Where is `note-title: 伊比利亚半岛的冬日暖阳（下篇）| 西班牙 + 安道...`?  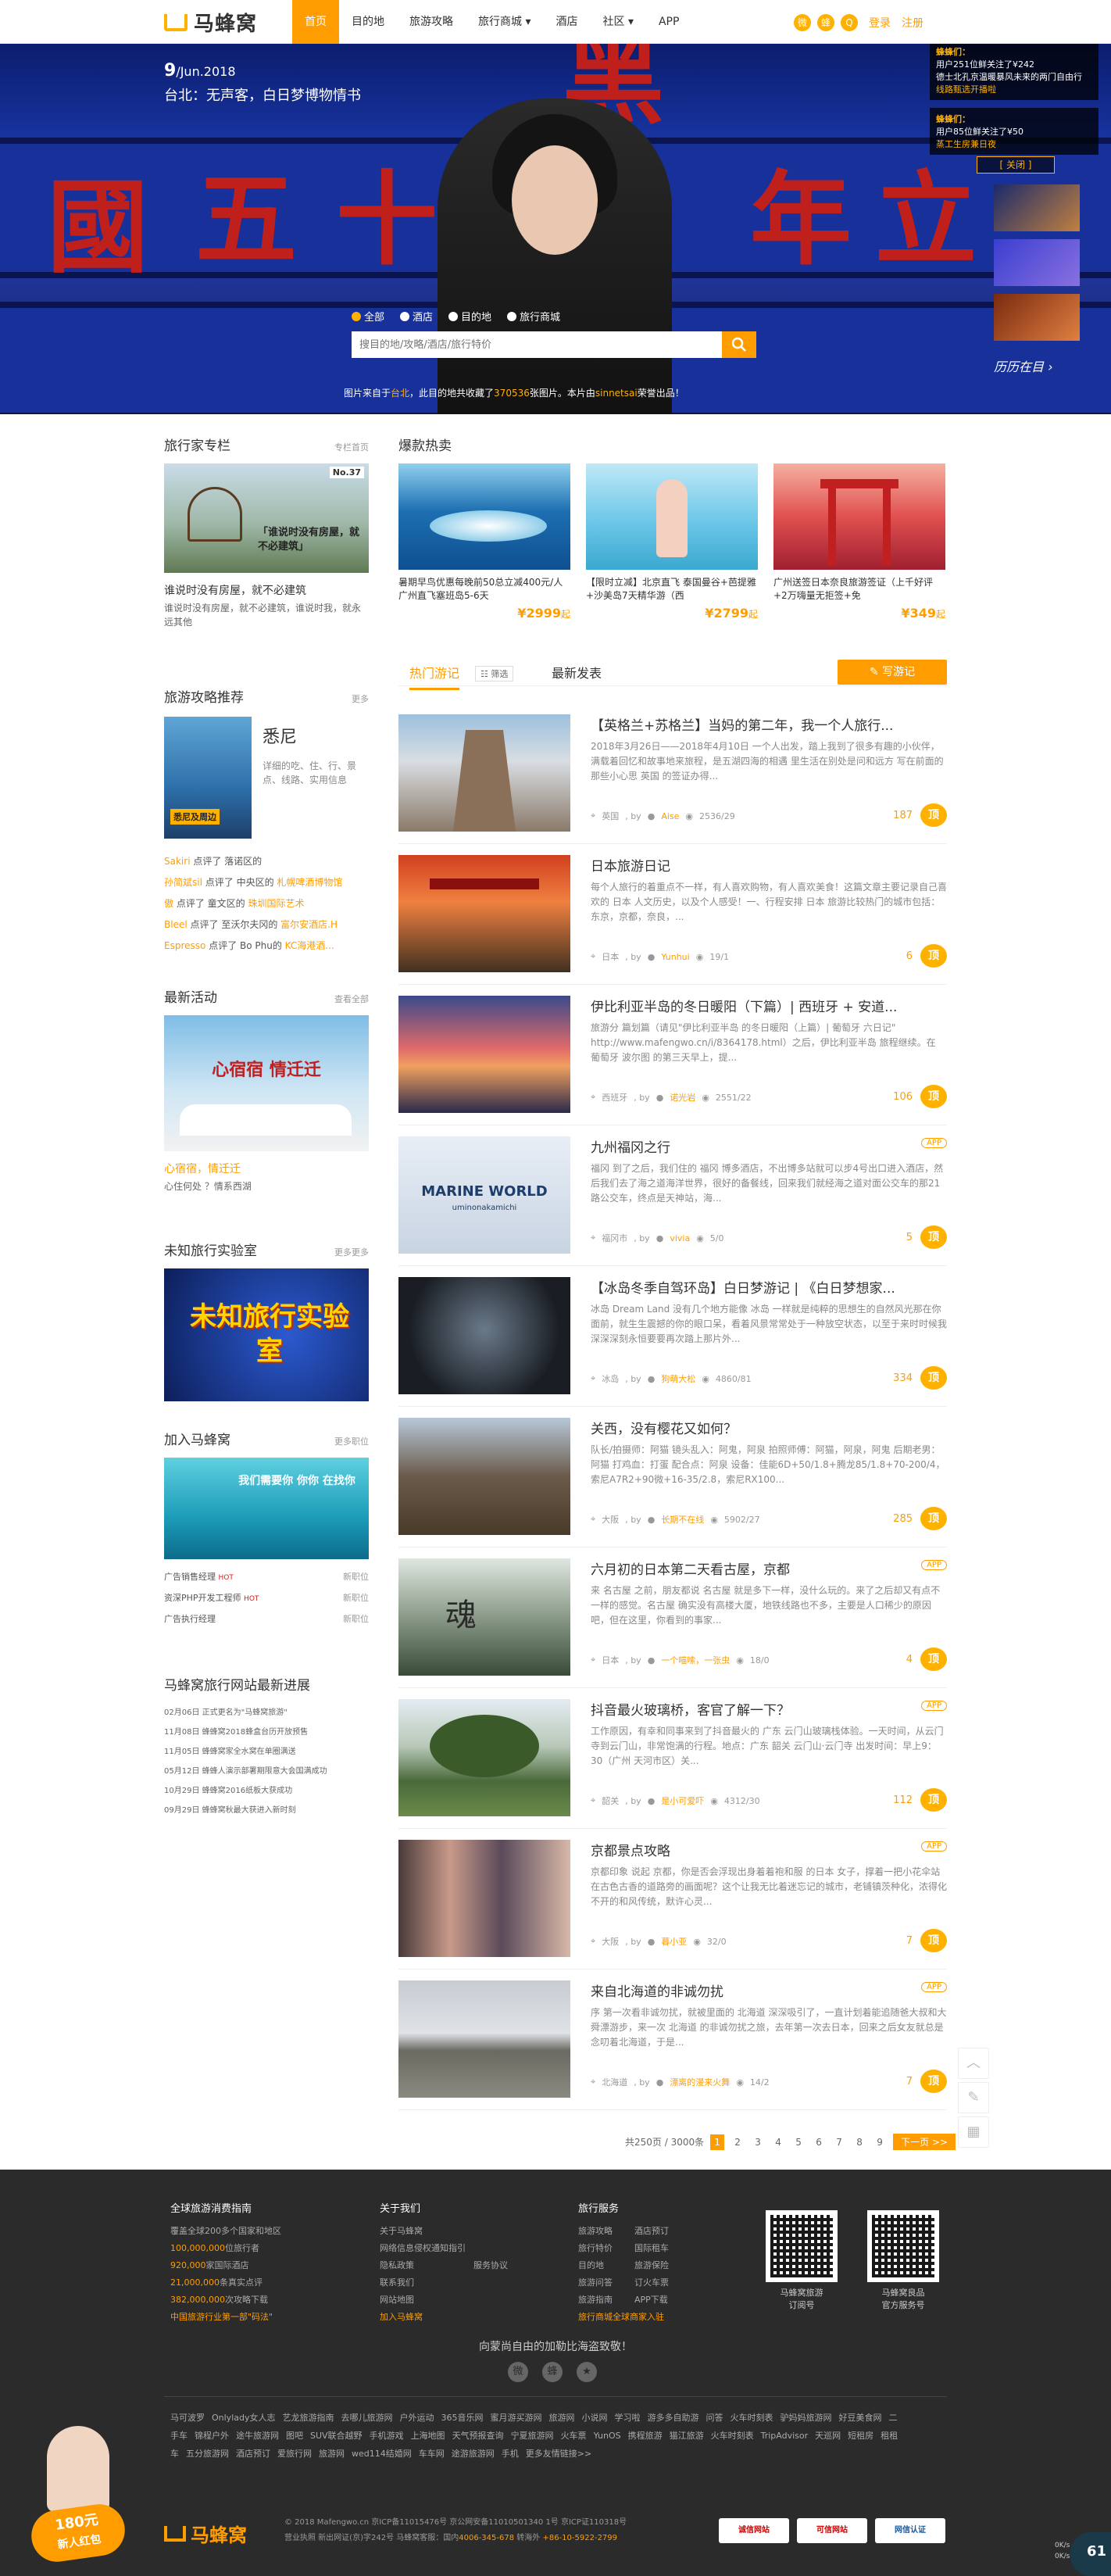 note-title: 伊比利亚半岛的冬日暖阳（下篇）| 西班牙 + 安道... is located at coordinates (747, 1005).